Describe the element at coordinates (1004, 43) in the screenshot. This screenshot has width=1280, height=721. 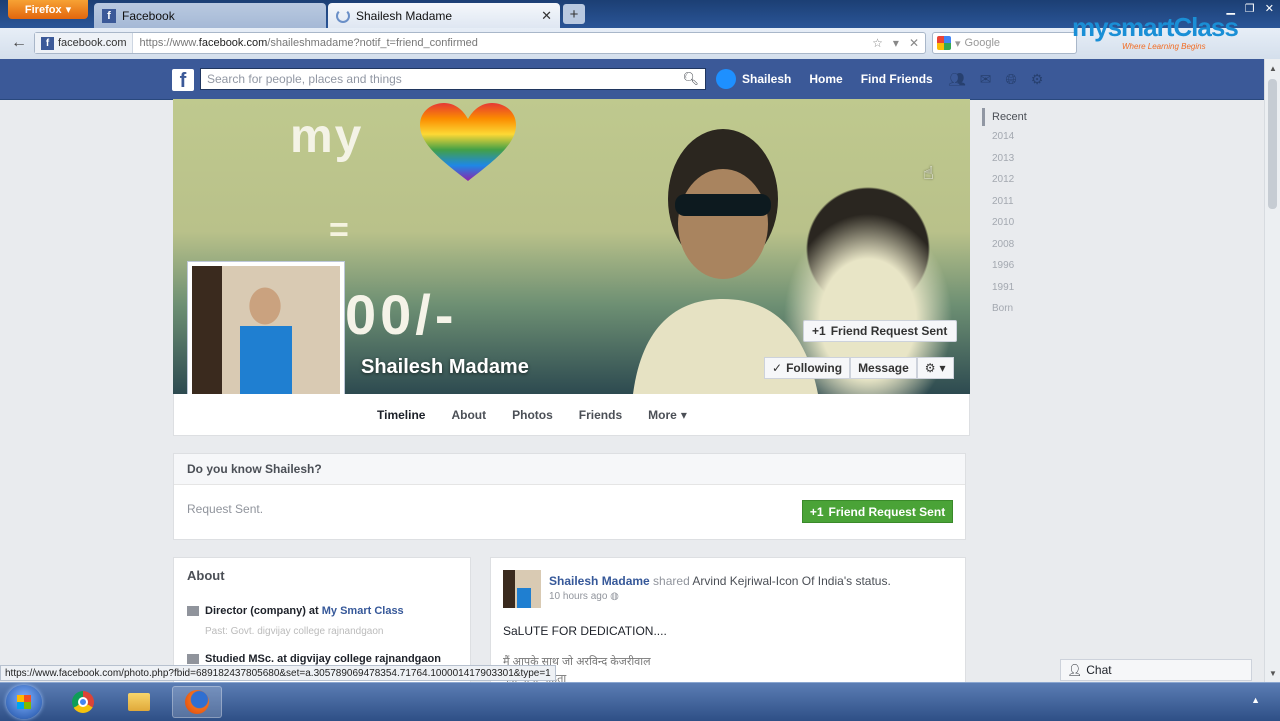
I see `browser-search-box: ▾ Google` at that location.